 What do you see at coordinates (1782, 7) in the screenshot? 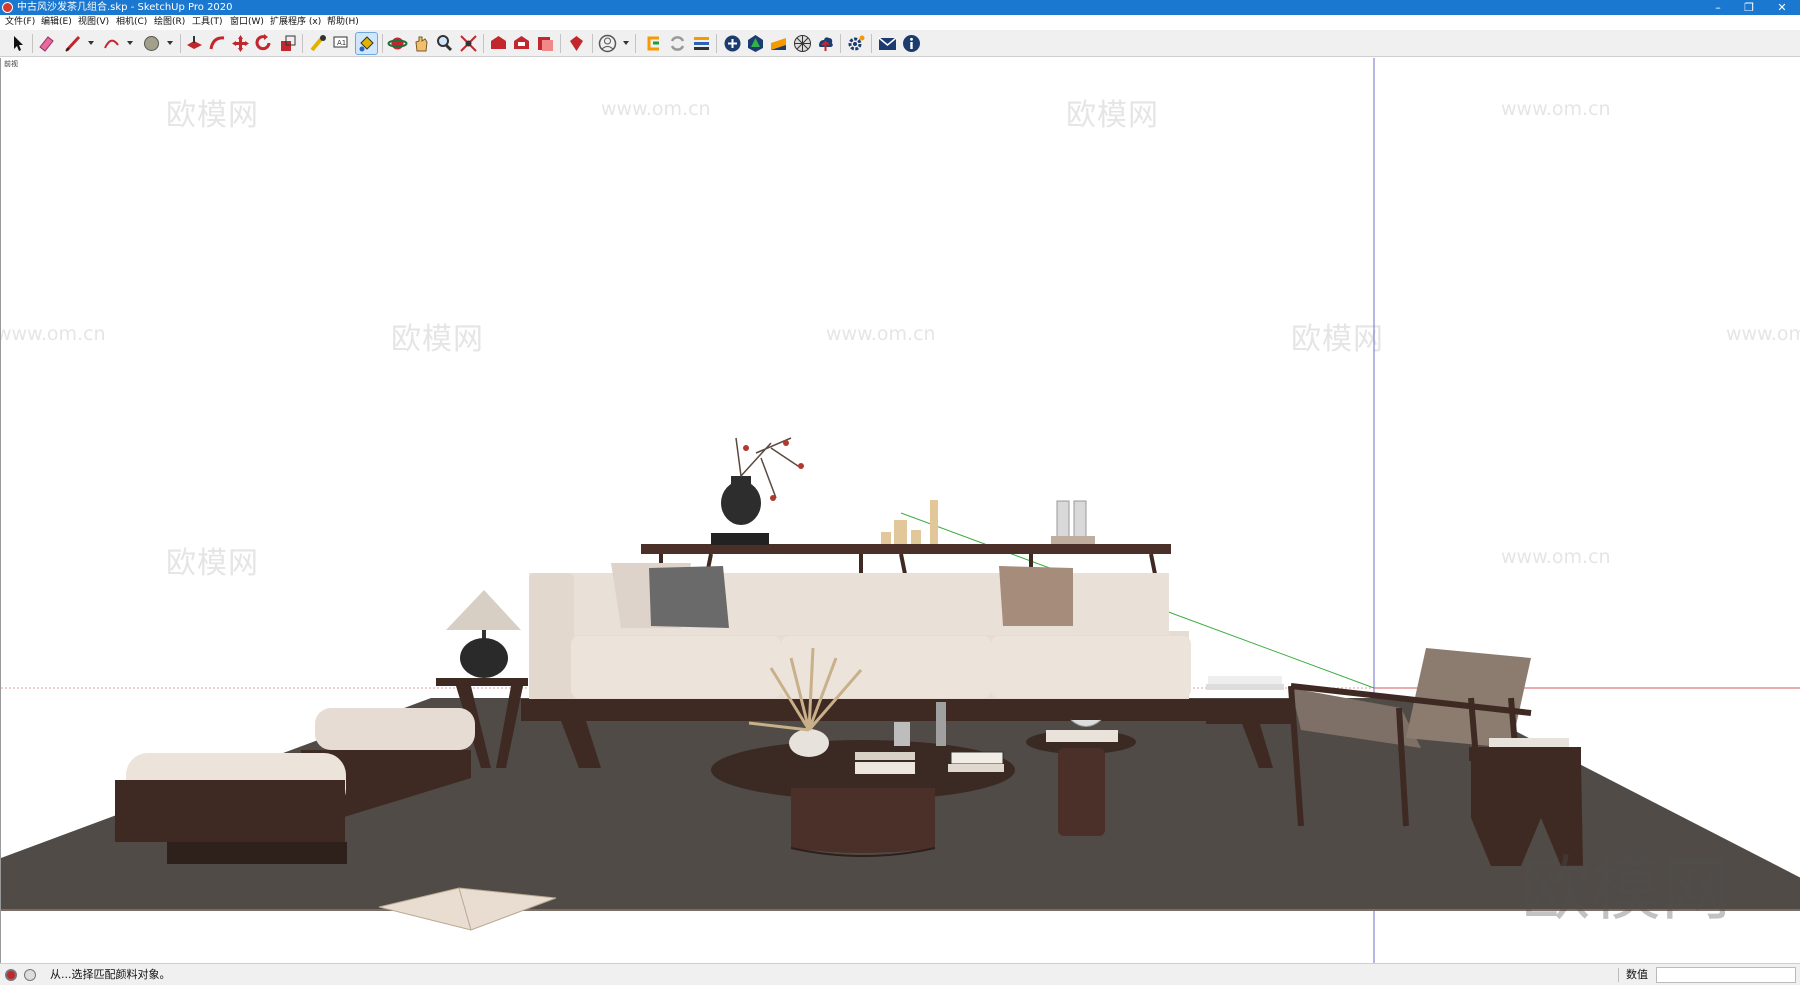
I see `close-button: ✕` at bounding box center [1782, 7].